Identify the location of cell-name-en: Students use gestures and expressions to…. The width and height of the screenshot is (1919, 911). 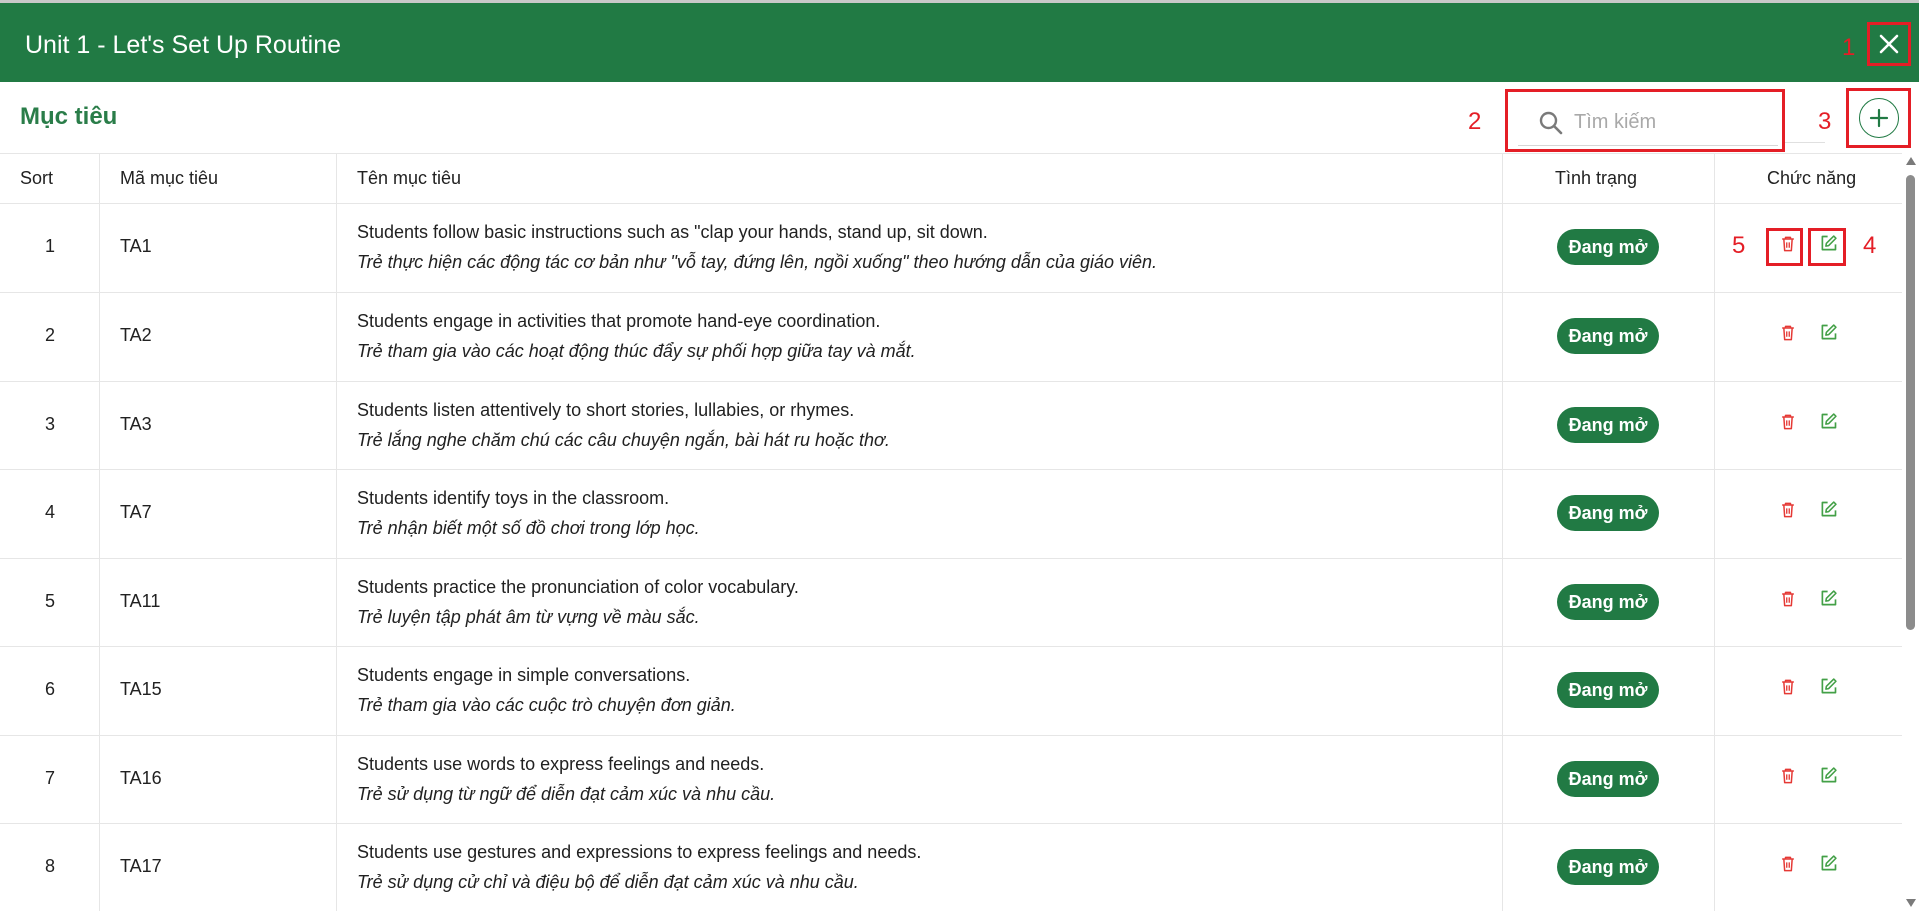
(639, 852).